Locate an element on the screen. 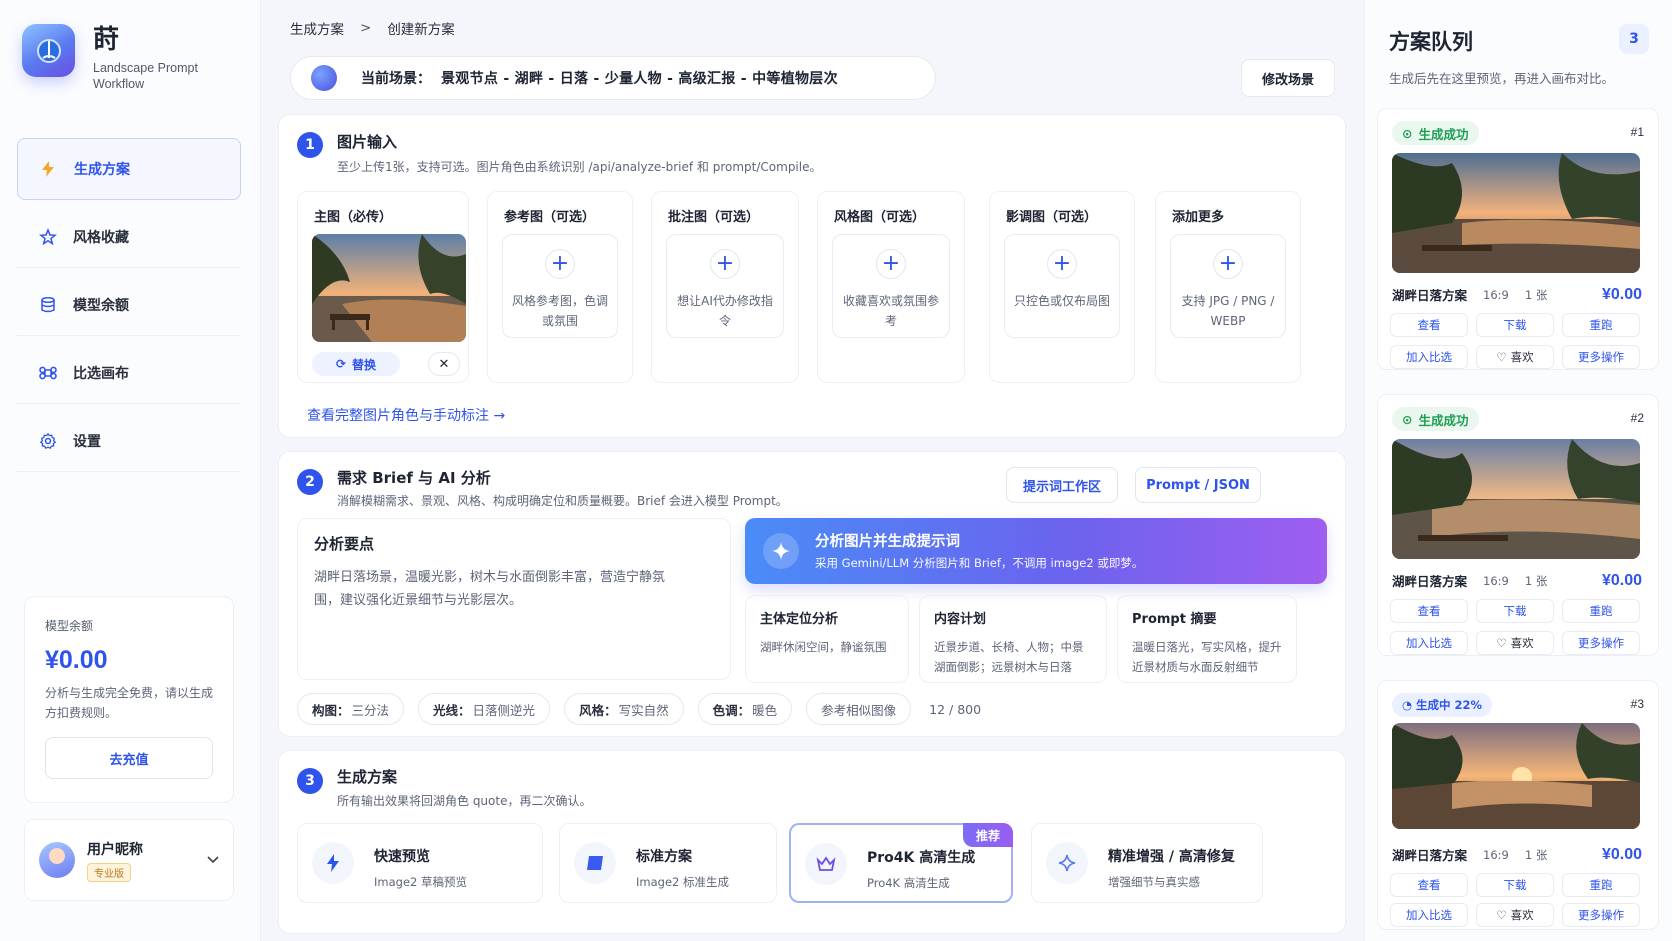  upload-box: + 支持 JPG / PNG / WEBP is located at coordinates (1228, 286).